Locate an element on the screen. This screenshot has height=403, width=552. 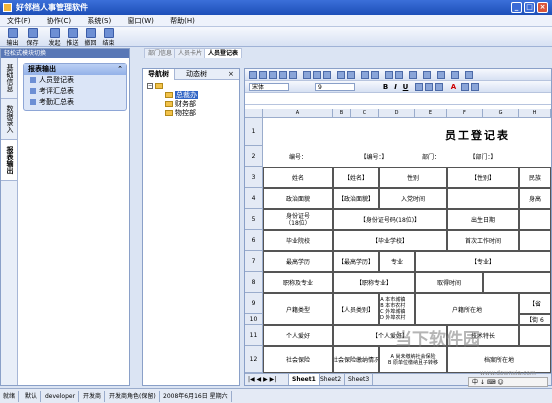
merge-icon is located at coordinates (441, 75).